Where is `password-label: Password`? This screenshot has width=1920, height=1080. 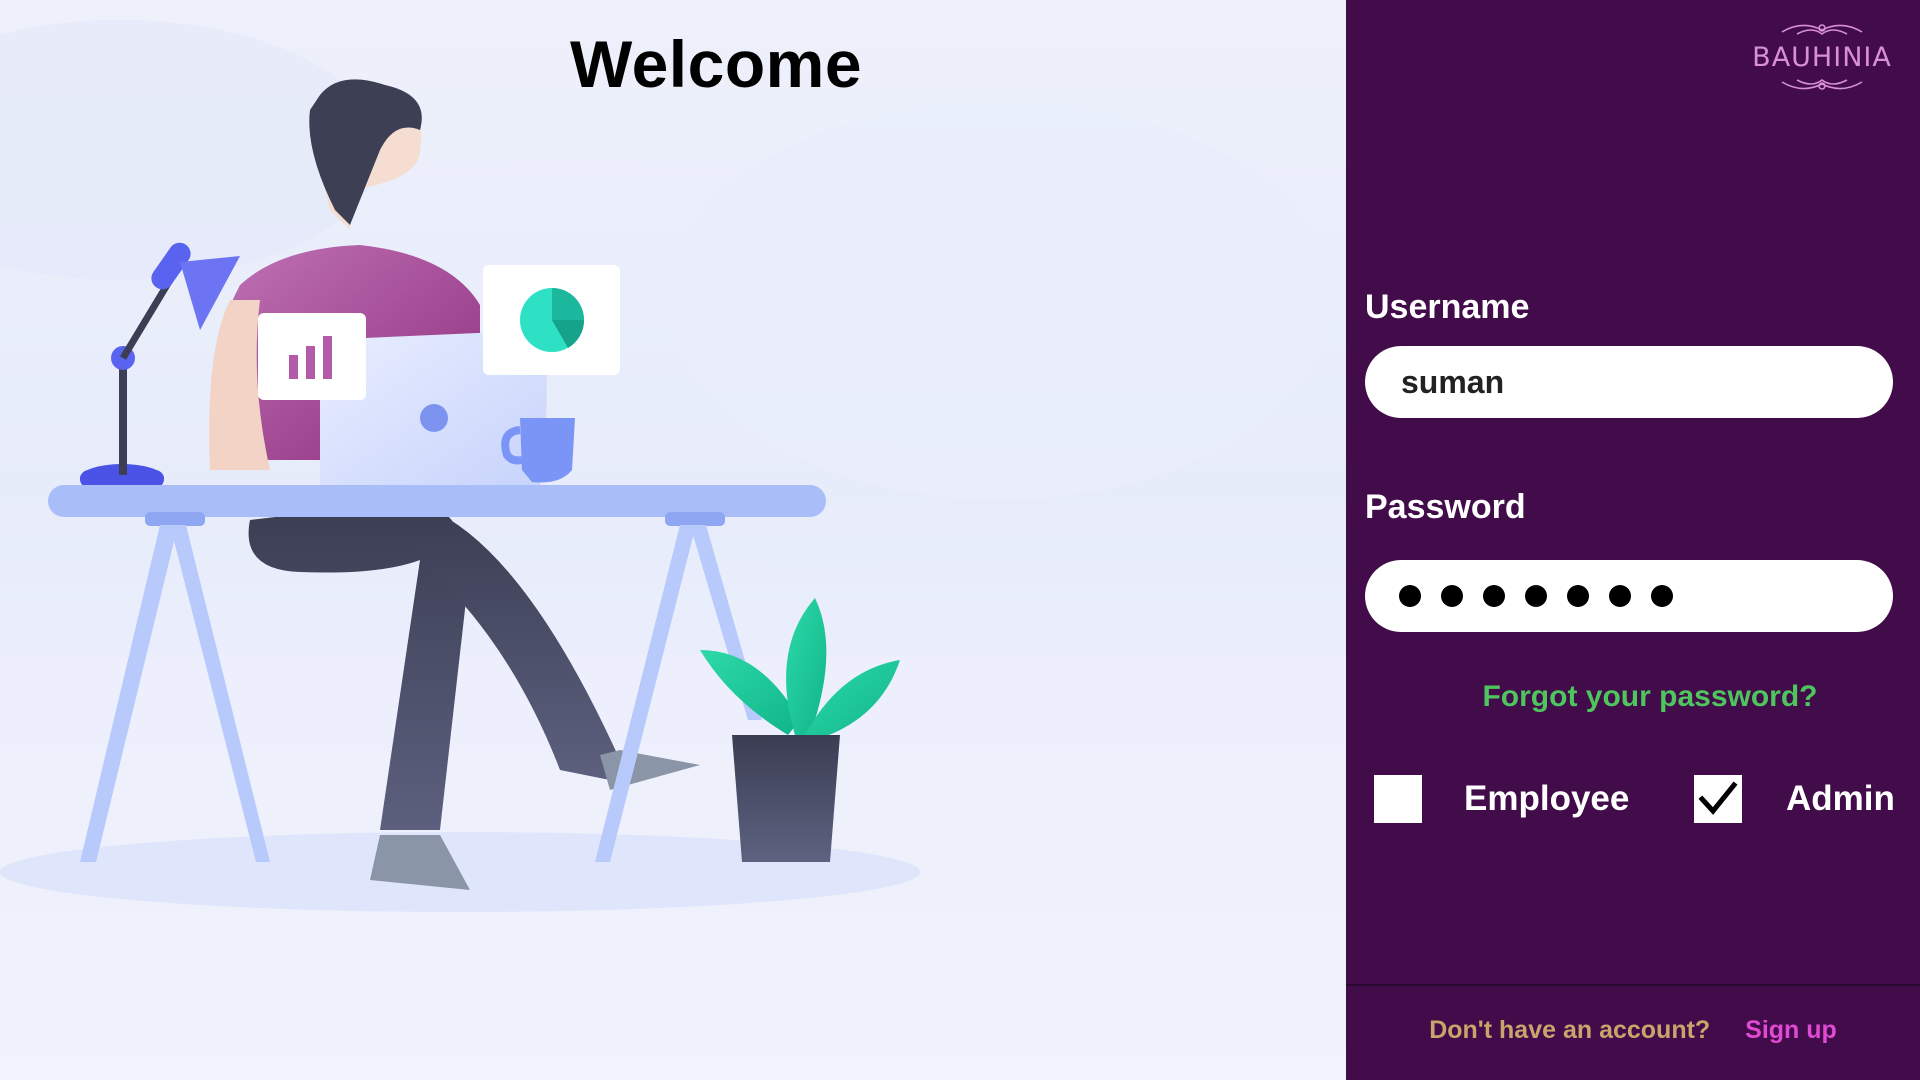 password-label: Password is located at coordinates (1445, 507).